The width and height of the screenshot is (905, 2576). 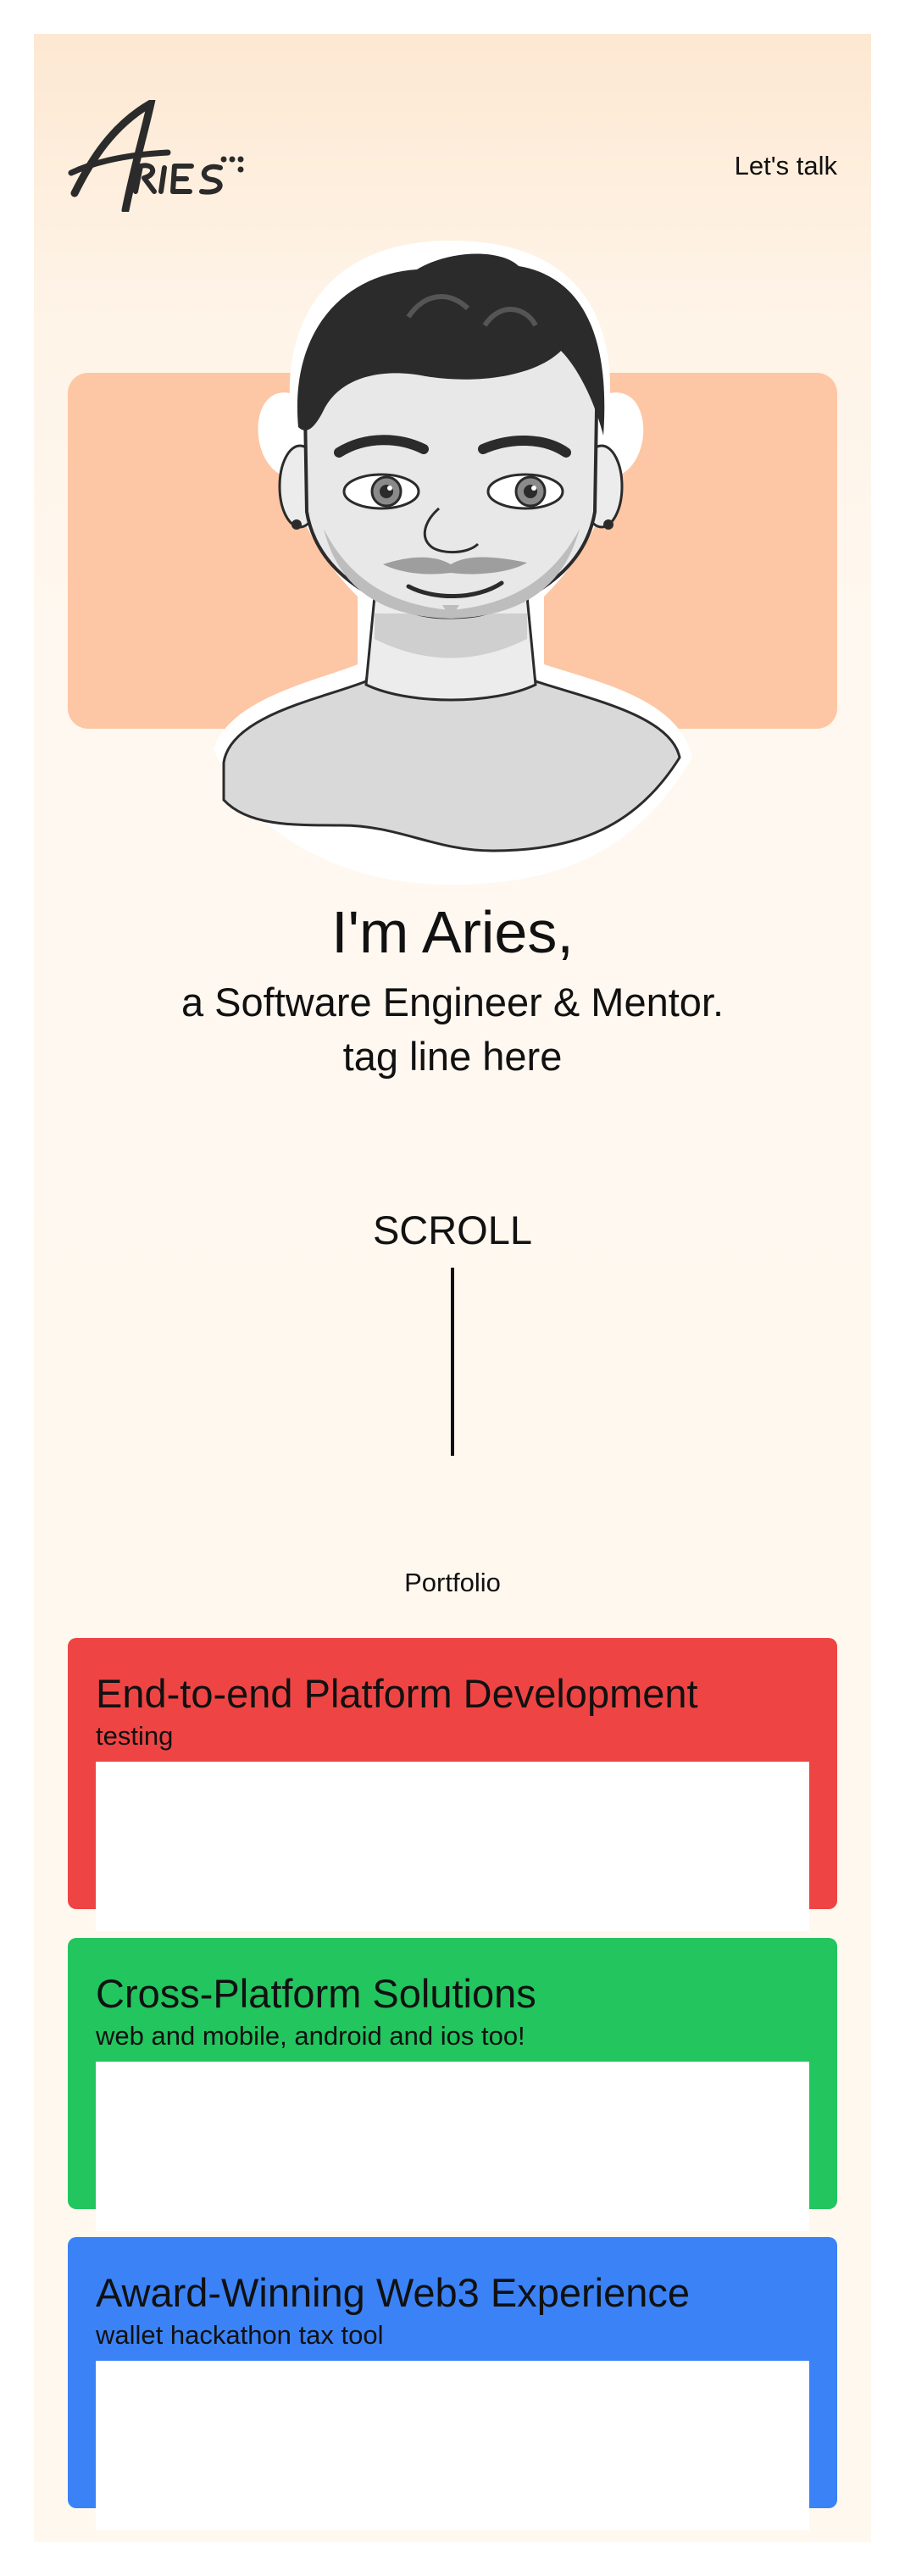 I want to click on aries-logo, so click(x=158, y=154).